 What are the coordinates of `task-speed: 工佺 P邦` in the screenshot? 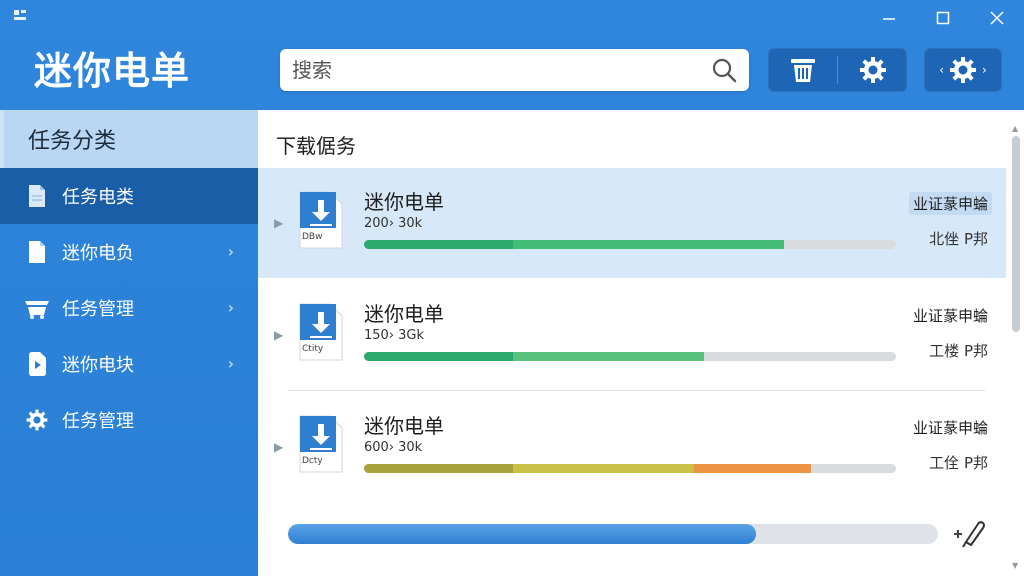 It's located at (958, 463).